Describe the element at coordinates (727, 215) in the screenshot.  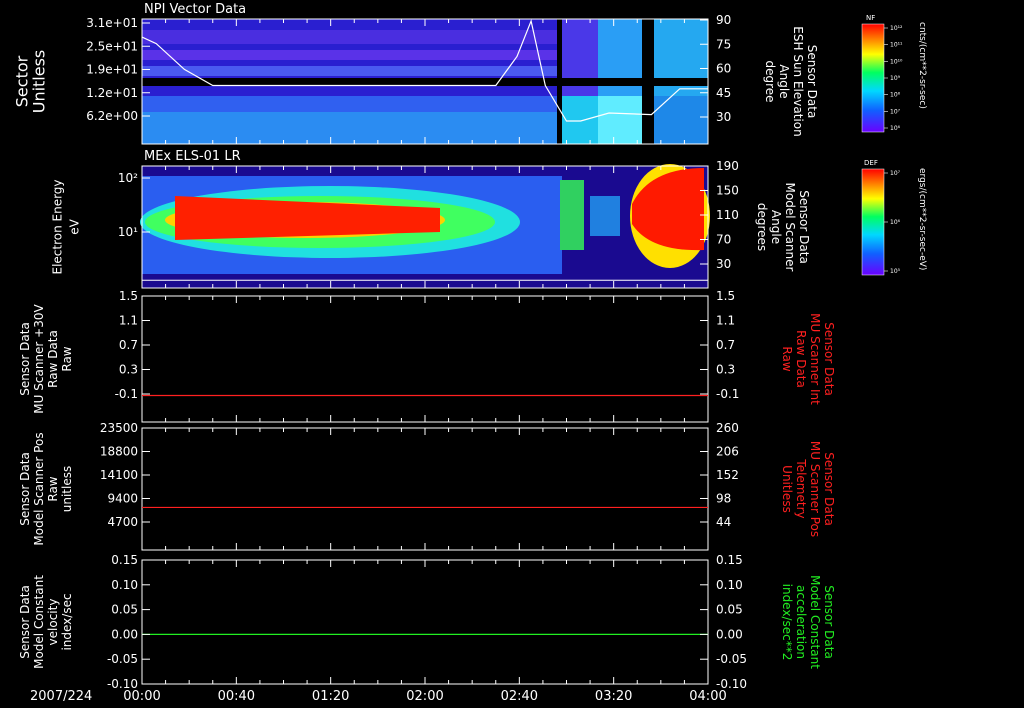
I see `y2-tick-label: 110` at that location.